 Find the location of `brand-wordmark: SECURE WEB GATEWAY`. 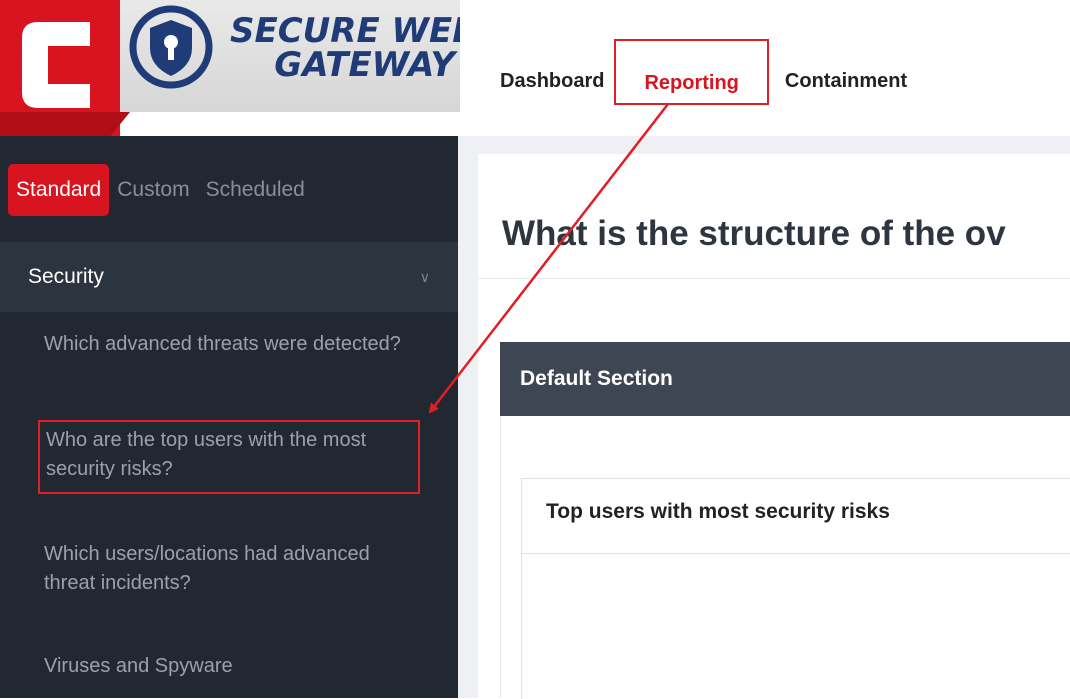

brand-wordmark: SECURE WEB GATEWAY is located at coordinates (345, 48).